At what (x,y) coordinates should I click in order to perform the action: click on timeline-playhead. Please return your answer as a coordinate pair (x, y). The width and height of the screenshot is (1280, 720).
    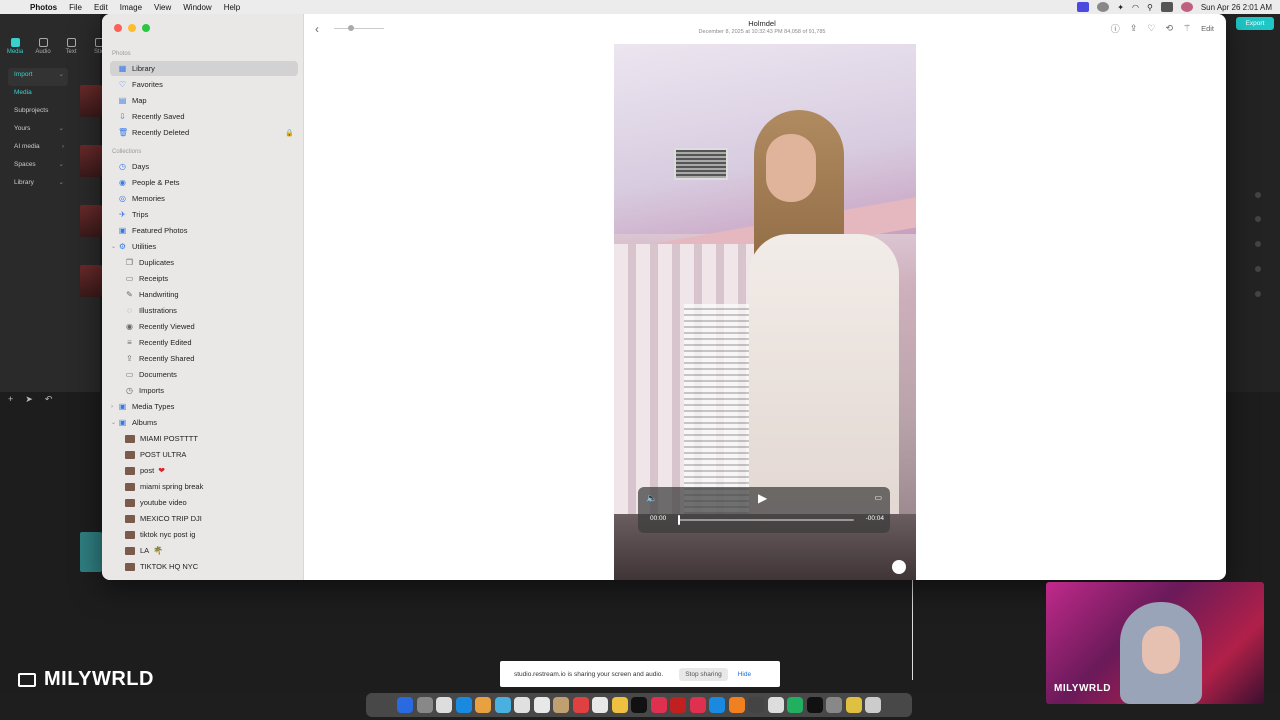
    Looking at the image, I should click on (912, 630).